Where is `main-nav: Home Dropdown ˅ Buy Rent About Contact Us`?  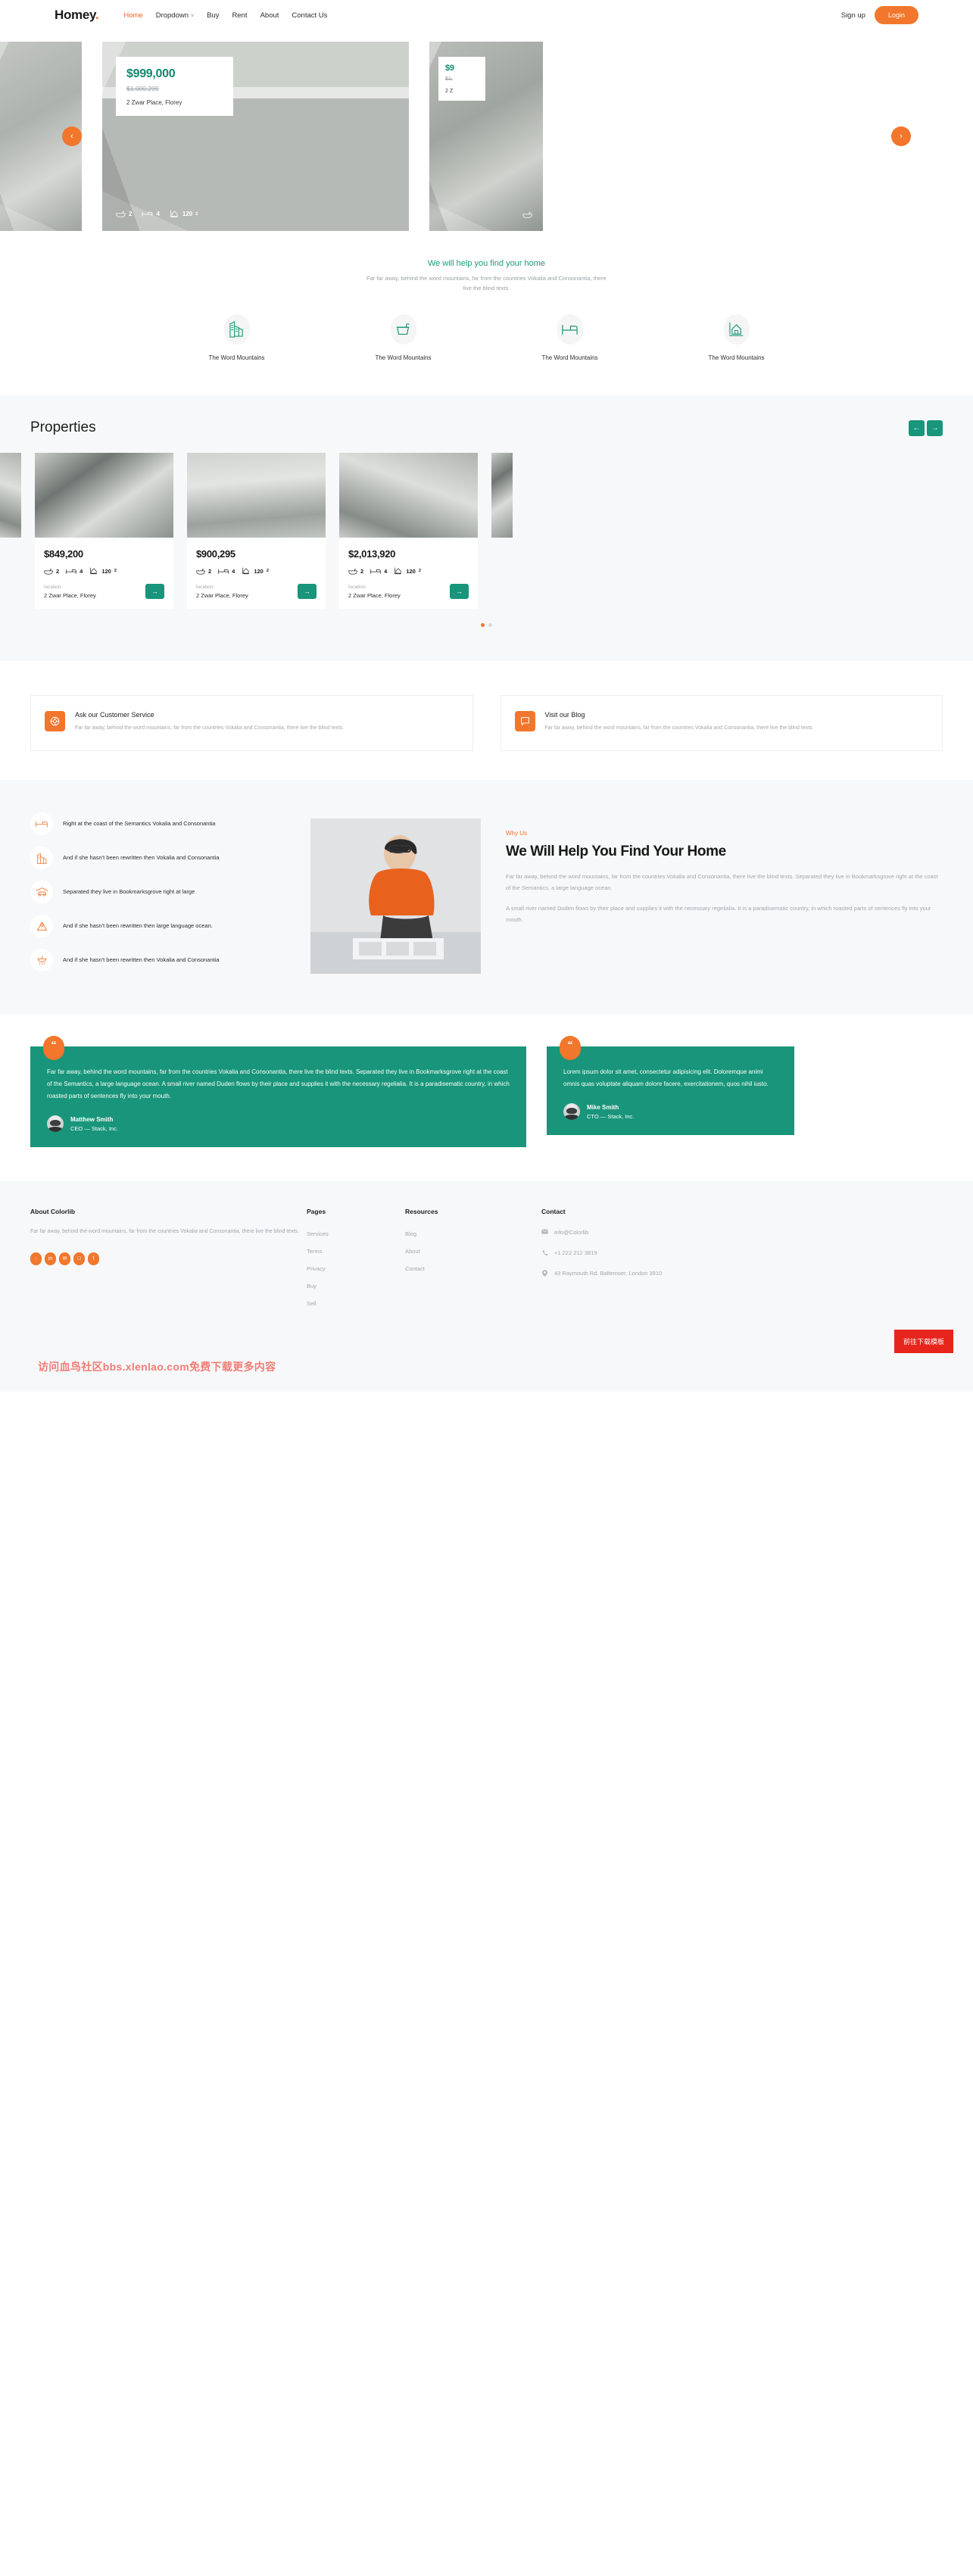
main-nav: Home Dropdown ˅ Buy Rent About Contact Us is located at coordinates (225, 15).